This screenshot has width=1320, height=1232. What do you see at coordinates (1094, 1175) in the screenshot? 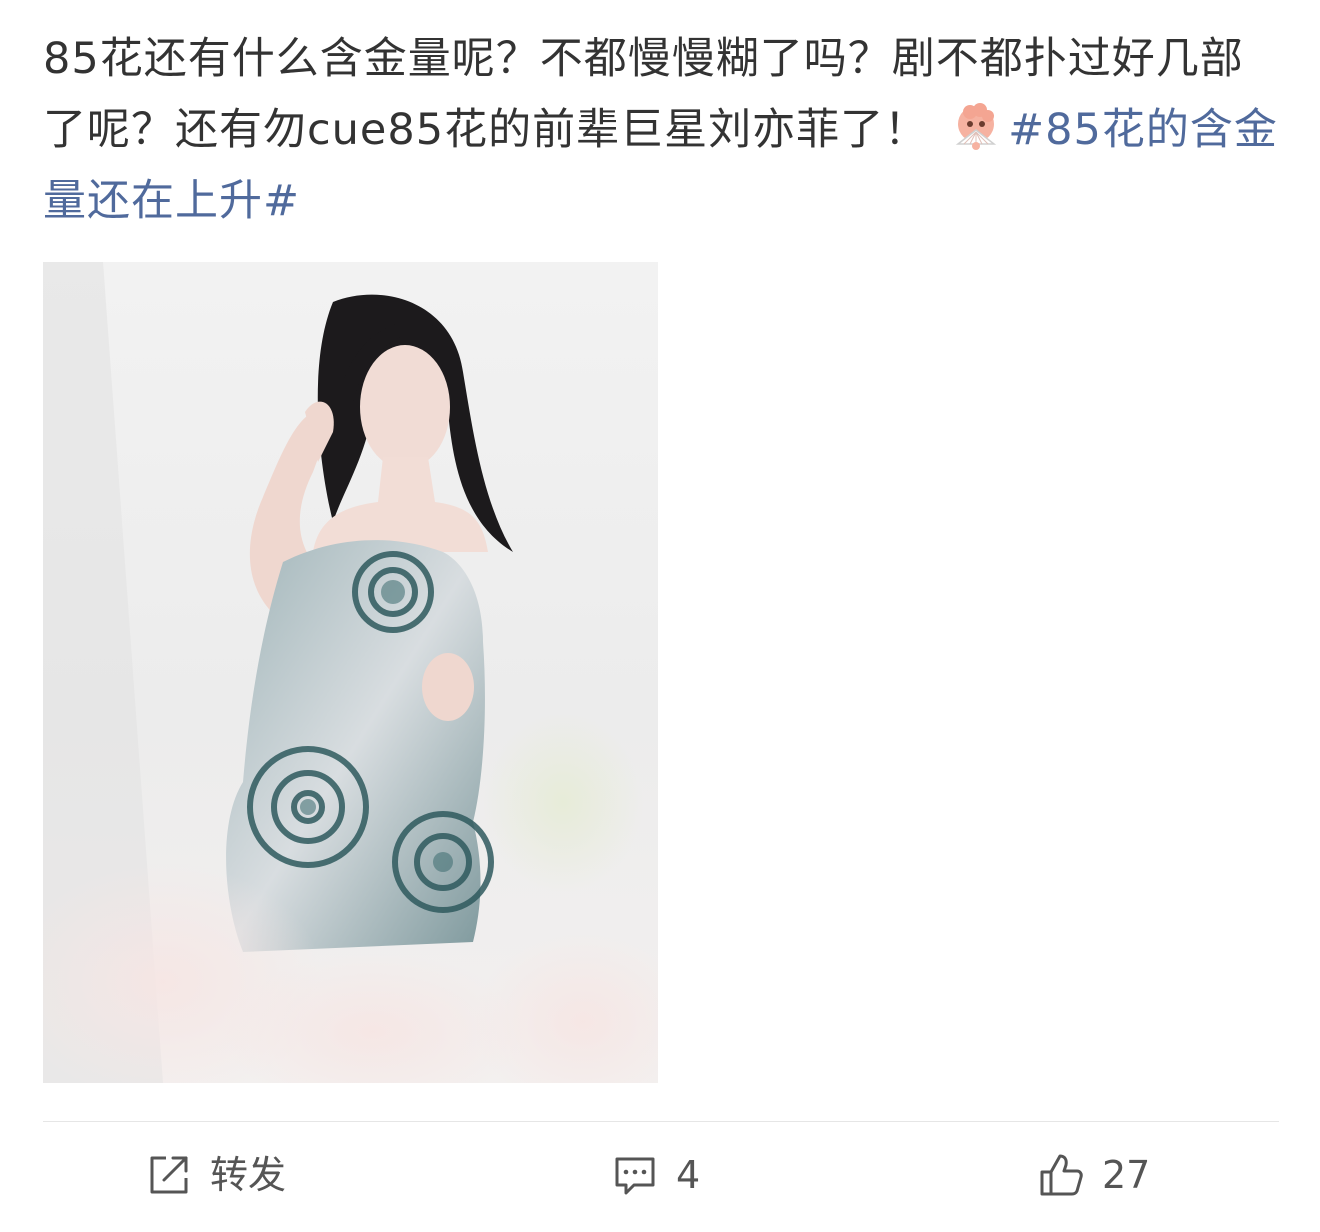
I see `like-button: 27` at bounding box center [1094, 1175].